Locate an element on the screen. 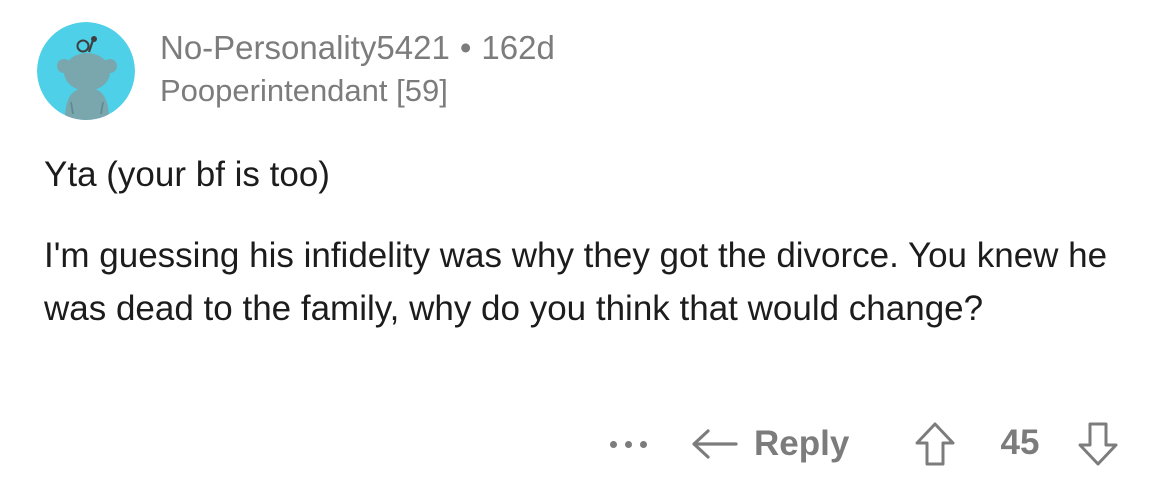 The image size is (1170, 478). snoo-avatar-icon is located at coordinates (86, 71).